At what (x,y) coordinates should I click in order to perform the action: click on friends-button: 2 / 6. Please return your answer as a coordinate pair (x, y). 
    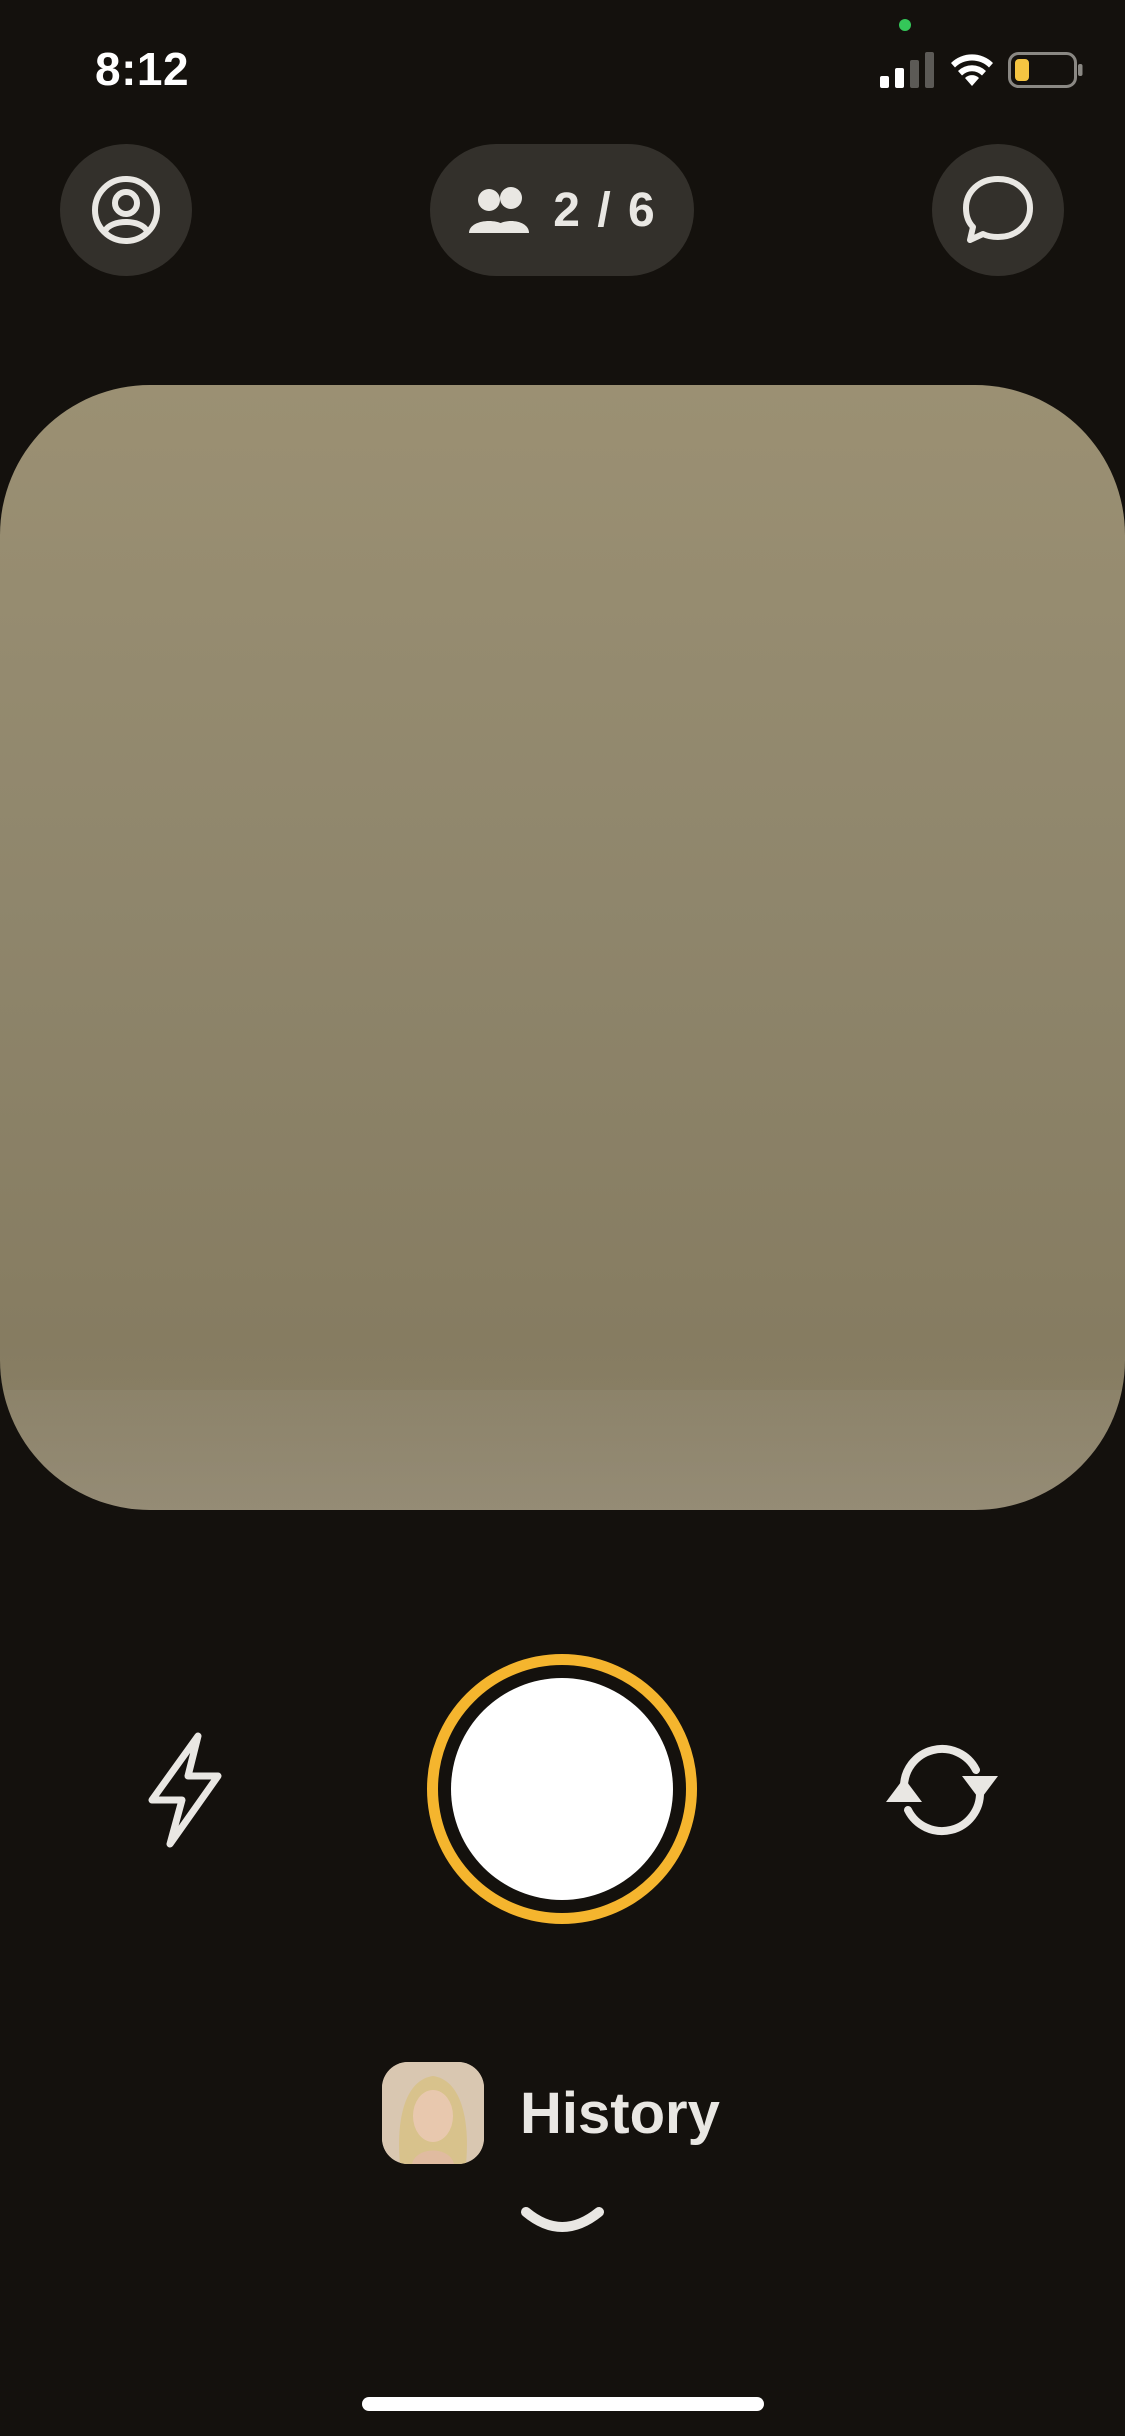
    Looking at the image, I should click on (562, 210).